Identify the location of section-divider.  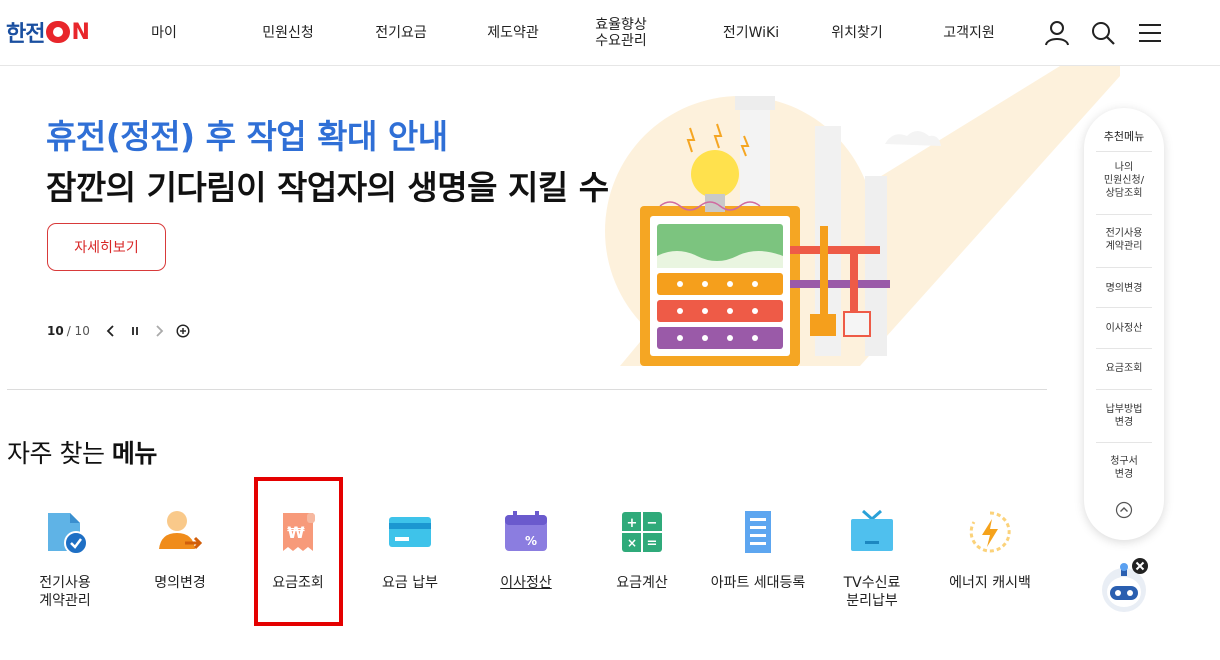
(527, 389).